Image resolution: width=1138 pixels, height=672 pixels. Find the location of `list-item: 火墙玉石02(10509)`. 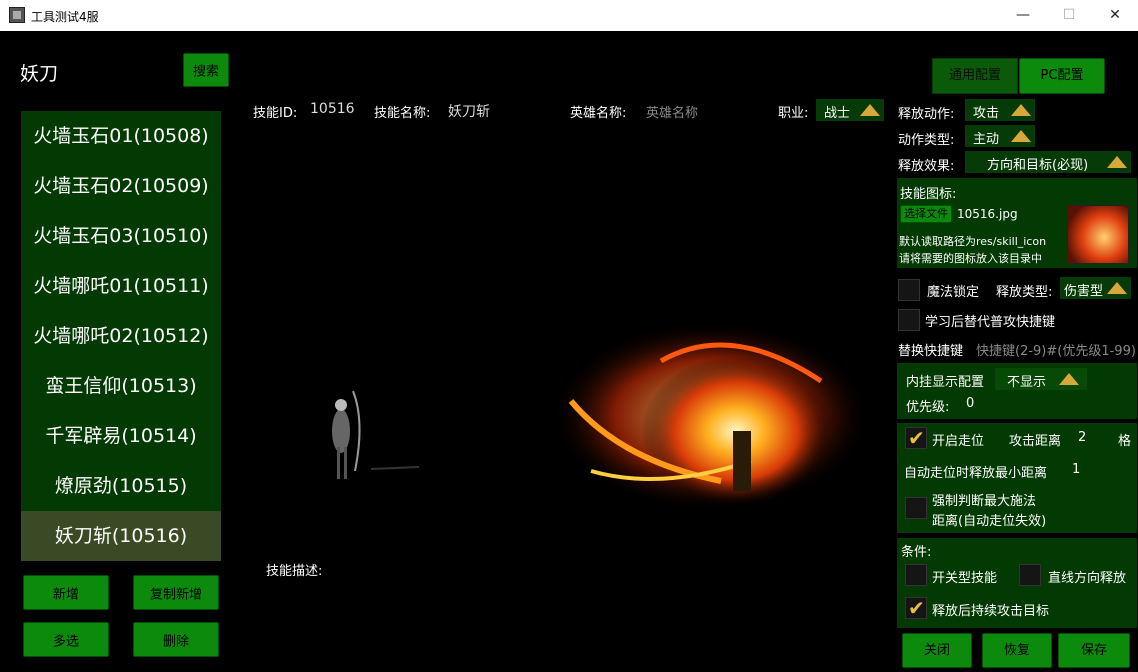

list-item: 火墙玉石02(10509) is located at coordinates (121, 186).